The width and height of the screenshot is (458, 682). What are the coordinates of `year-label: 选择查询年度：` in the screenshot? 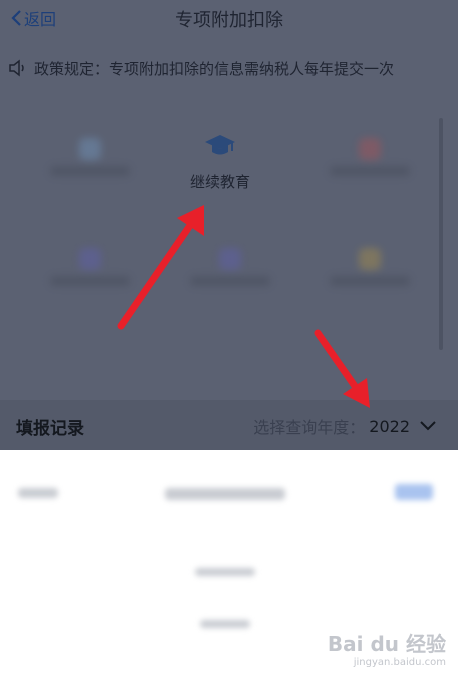 It's located at (309, 427).